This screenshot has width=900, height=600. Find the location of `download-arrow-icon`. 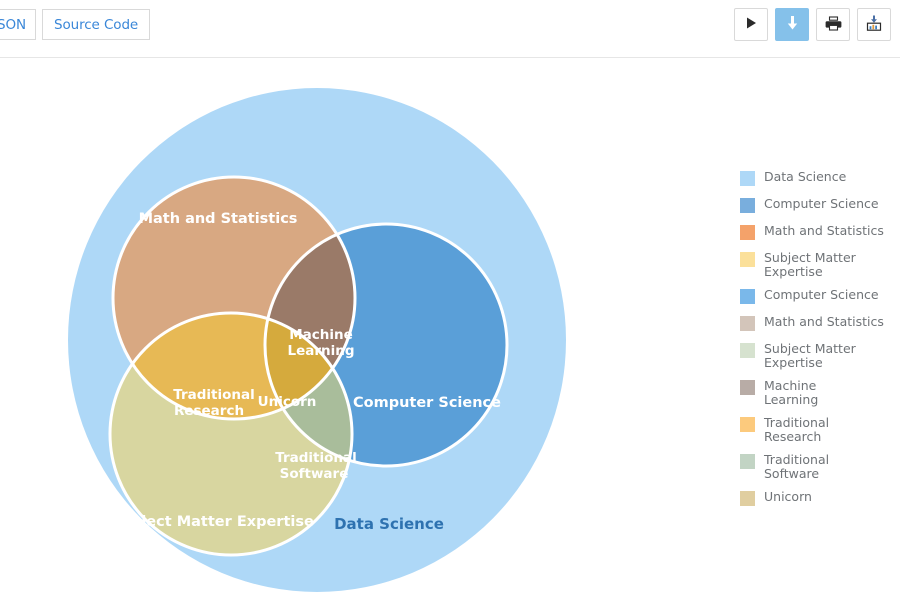

download-arrow-icon is located at coordinates (792, 24).